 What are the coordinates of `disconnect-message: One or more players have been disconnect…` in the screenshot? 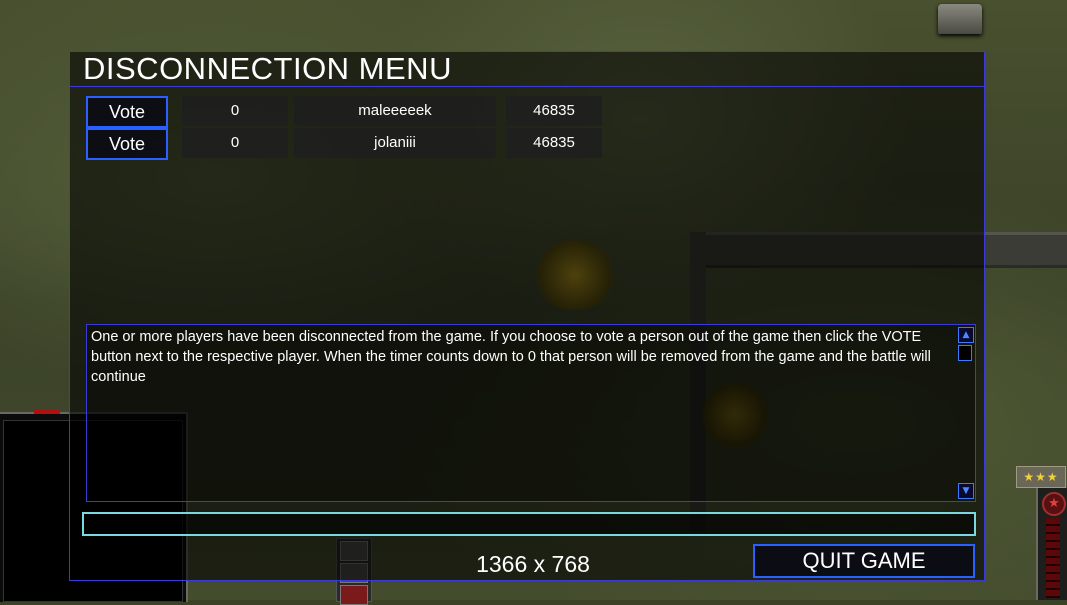 It's located at (511, 357).